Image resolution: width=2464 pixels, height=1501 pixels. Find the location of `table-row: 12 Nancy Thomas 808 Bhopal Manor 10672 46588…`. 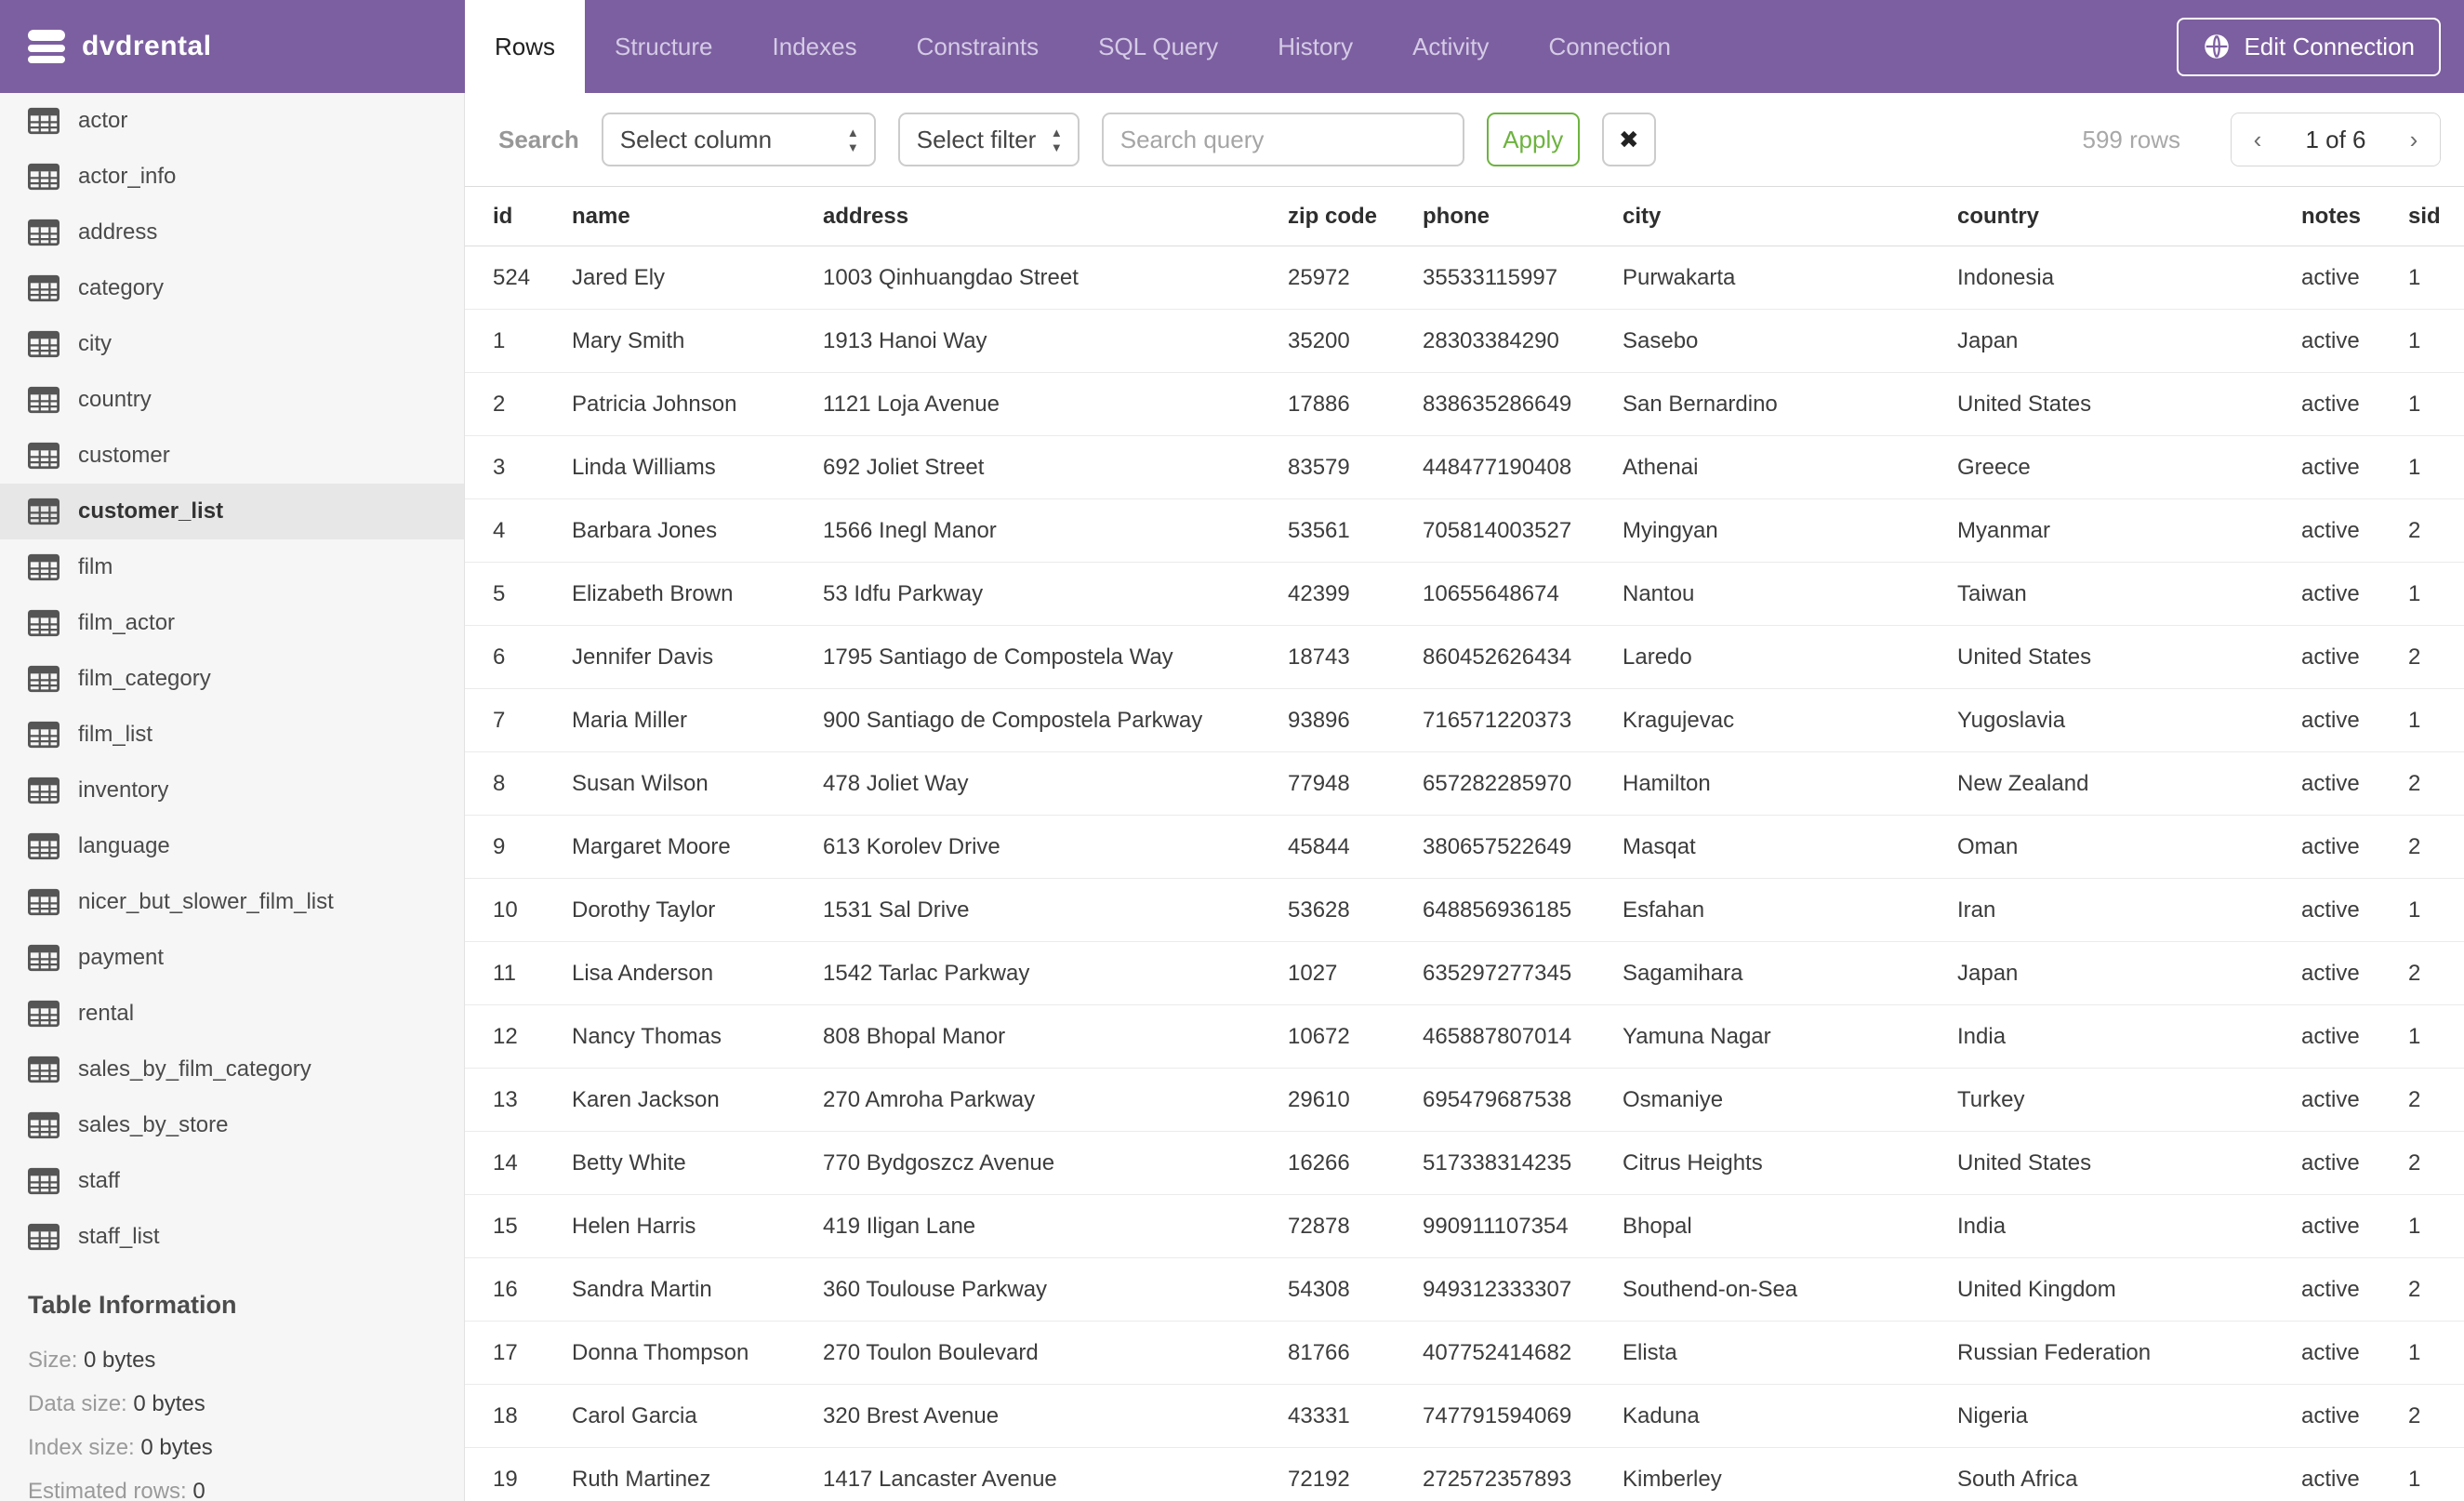

table-row: 12 Nancy Thomas 808 Bhopal Manor 10672 46588… is located at coordinates (1464, 1036).